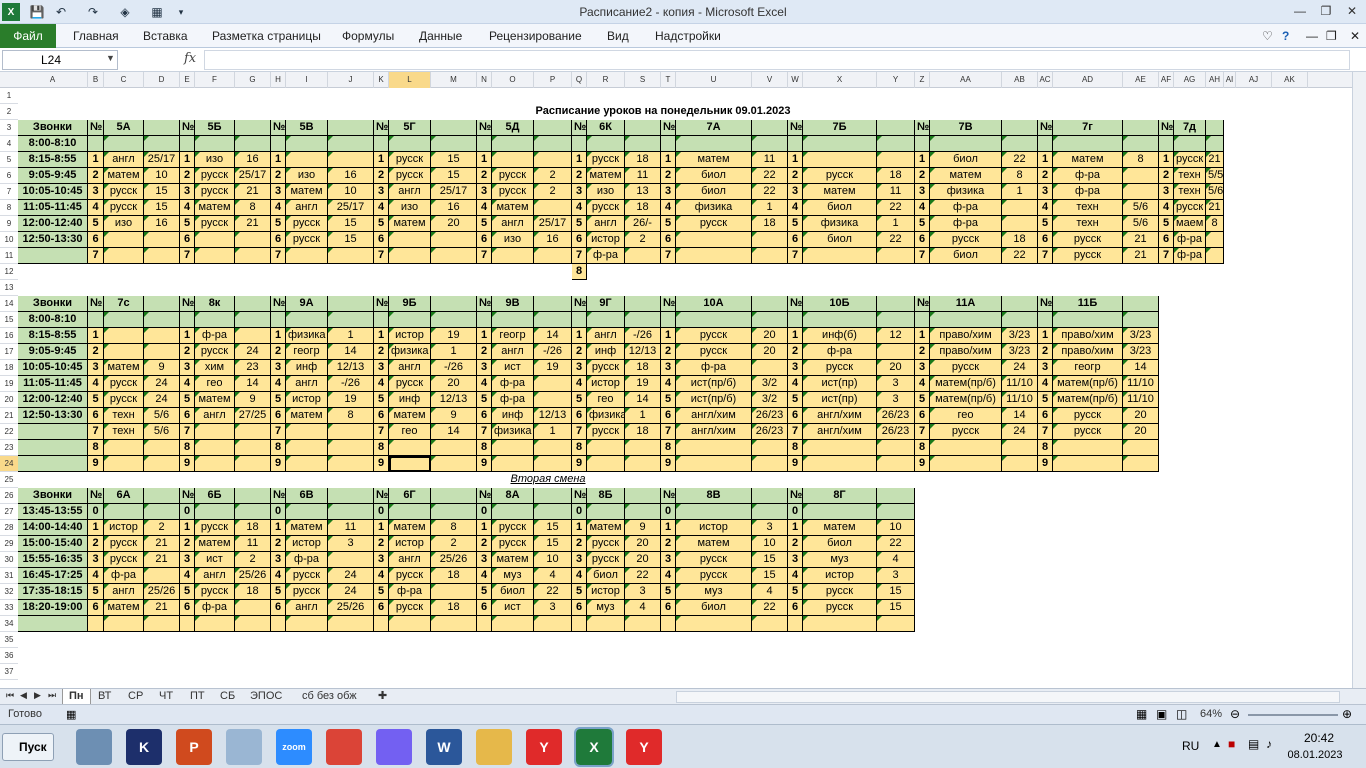  Describe the element at coordinates (76, 696) in the screenshot. I see `sheet-tab-mon: Пн` at that location.